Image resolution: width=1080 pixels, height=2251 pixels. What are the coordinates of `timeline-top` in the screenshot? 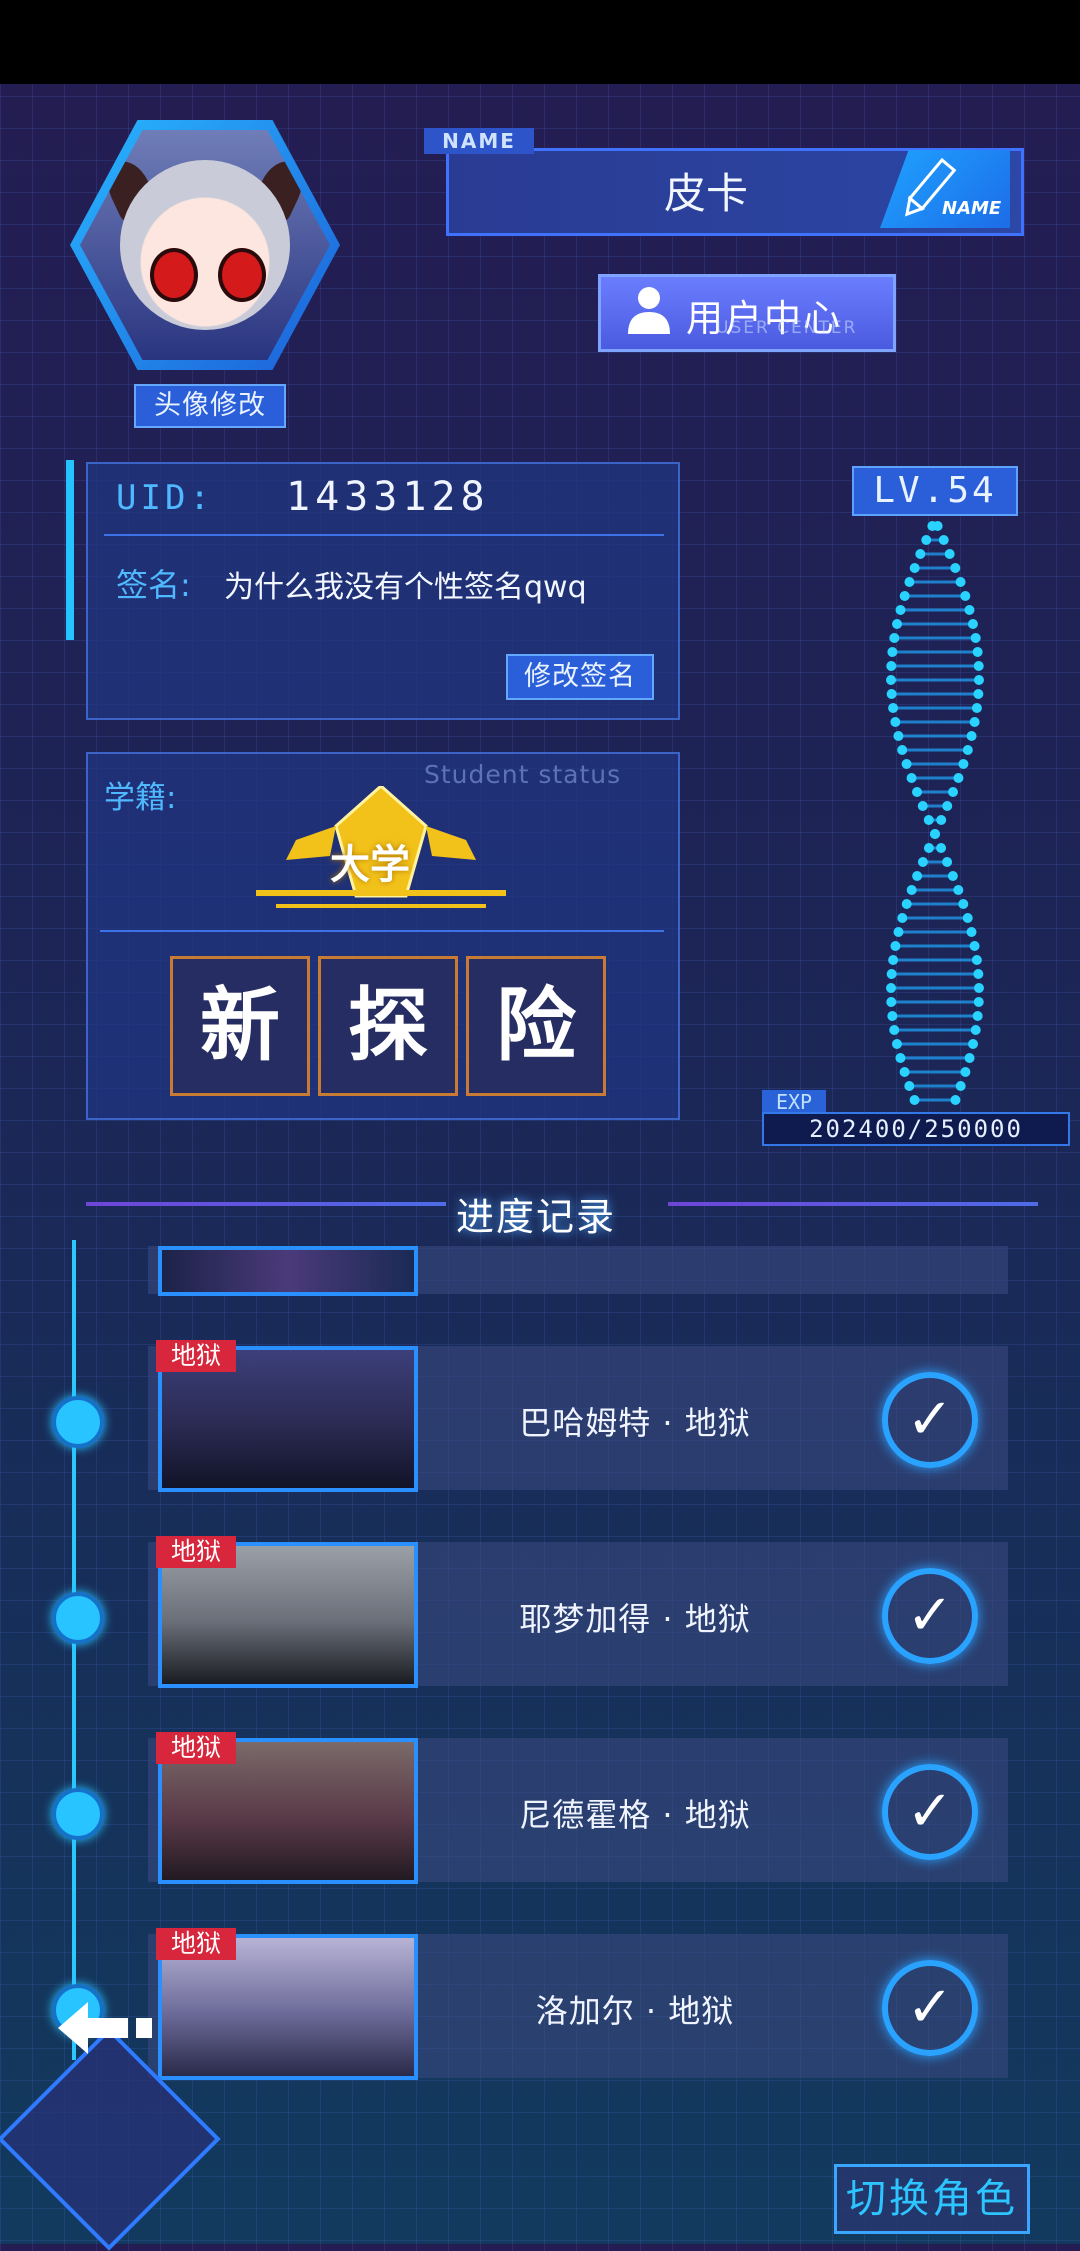 It's located at (70, 550).